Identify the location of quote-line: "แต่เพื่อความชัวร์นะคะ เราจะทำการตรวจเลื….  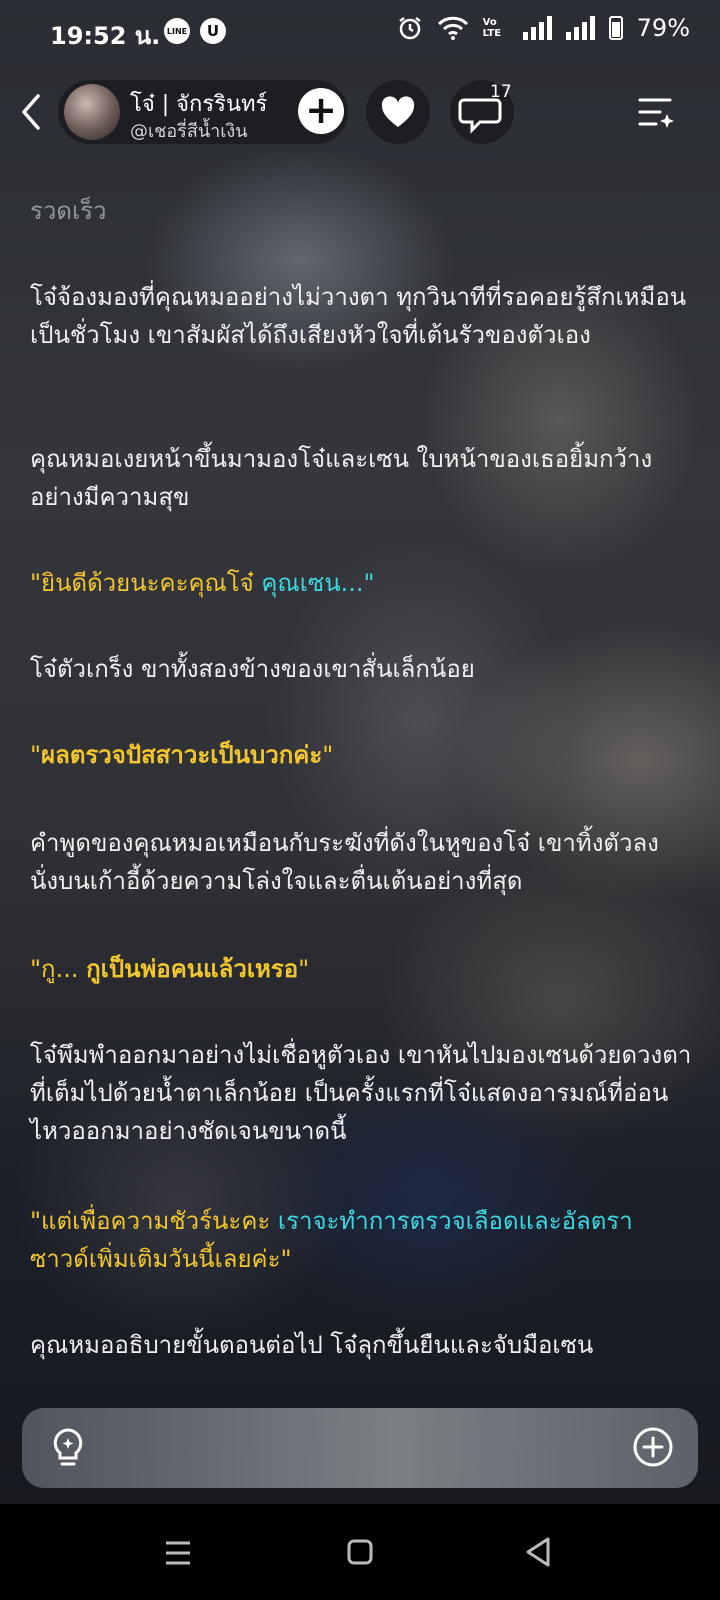
(365, 1240).